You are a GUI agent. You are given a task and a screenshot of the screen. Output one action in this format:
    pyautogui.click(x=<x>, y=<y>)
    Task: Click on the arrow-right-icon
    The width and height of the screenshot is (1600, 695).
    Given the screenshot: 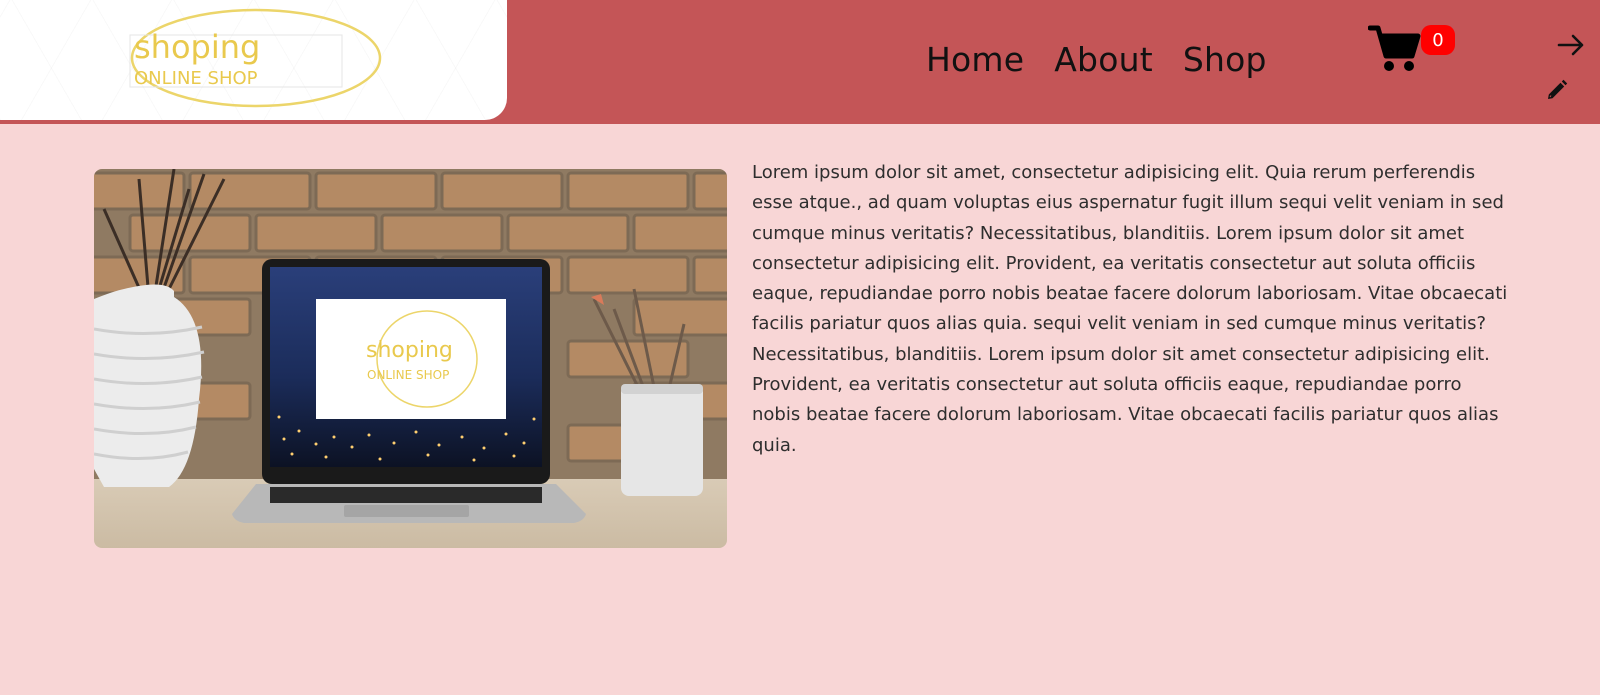 What is the action you would take?
    pyautogui.click(x=1570, y=45)
    